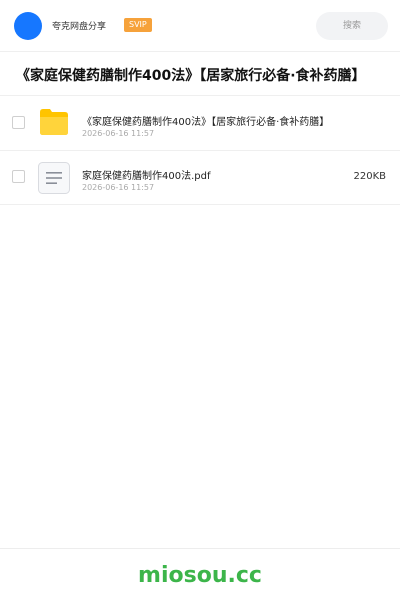 The width and height of the screenshot is (400, 600). What do you see at coordinates (217, 120) in the screenshot?
I see `file-name: 《家庭保健药膳制作400法》【居家旅行必备·食补药膳】` at bounding box center [217, 120].